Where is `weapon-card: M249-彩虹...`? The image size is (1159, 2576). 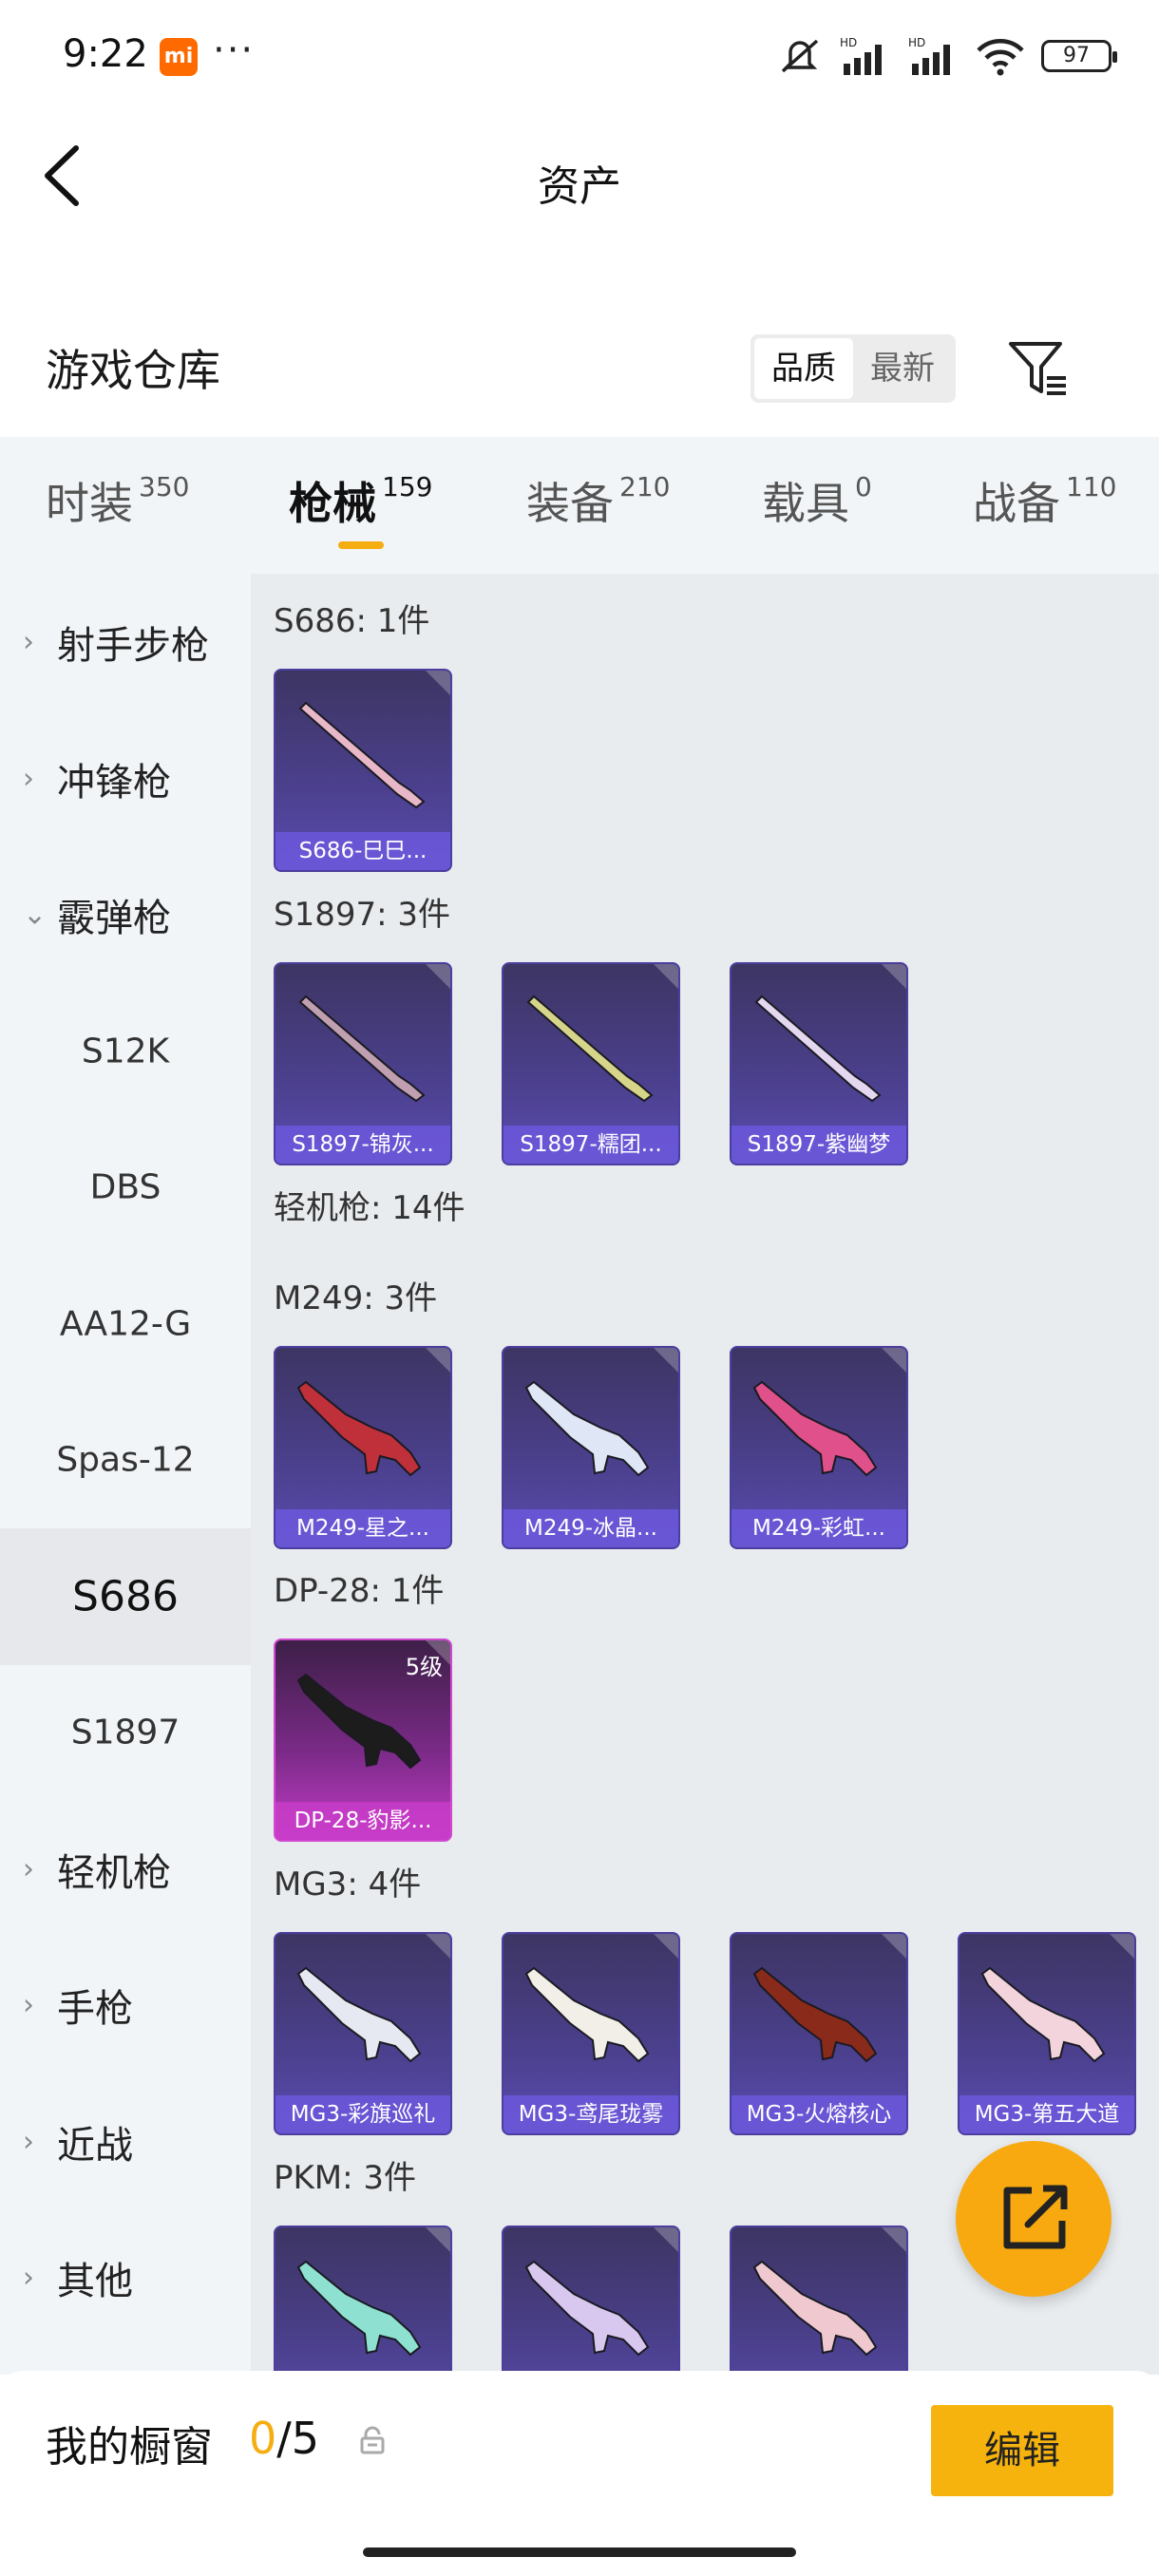 weapon-card: M249-彩虹... is located at coordinates (819, 1447).